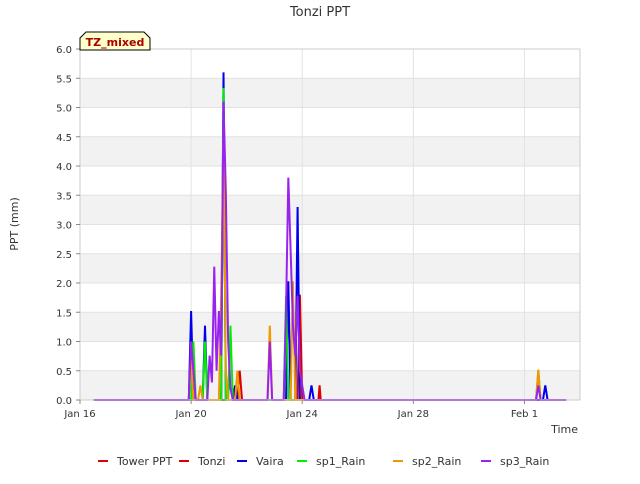 The width and height of the screenshot is (640, 484). What do you see at coordinates (64, 109) in the screenshot?
I see `y-tick-label: 5.0` at bounding box center [64, 109].